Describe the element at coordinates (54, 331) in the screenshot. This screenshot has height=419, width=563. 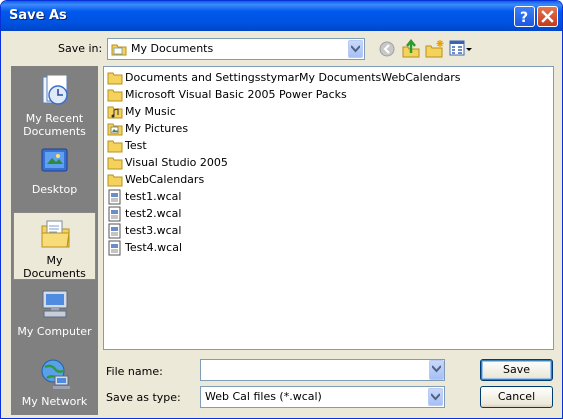
I see `place-label-line1: My Computer` at that location.